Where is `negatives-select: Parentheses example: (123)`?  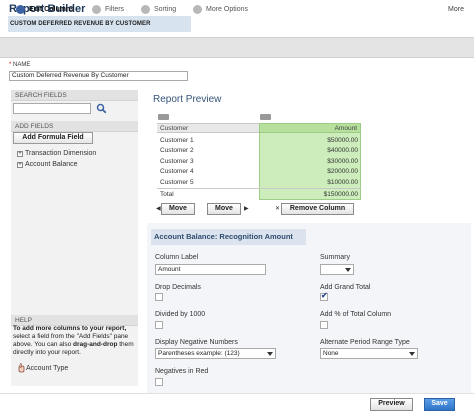
negatives-select: Parentheses example: (123) is located at coordinates (215, 353).